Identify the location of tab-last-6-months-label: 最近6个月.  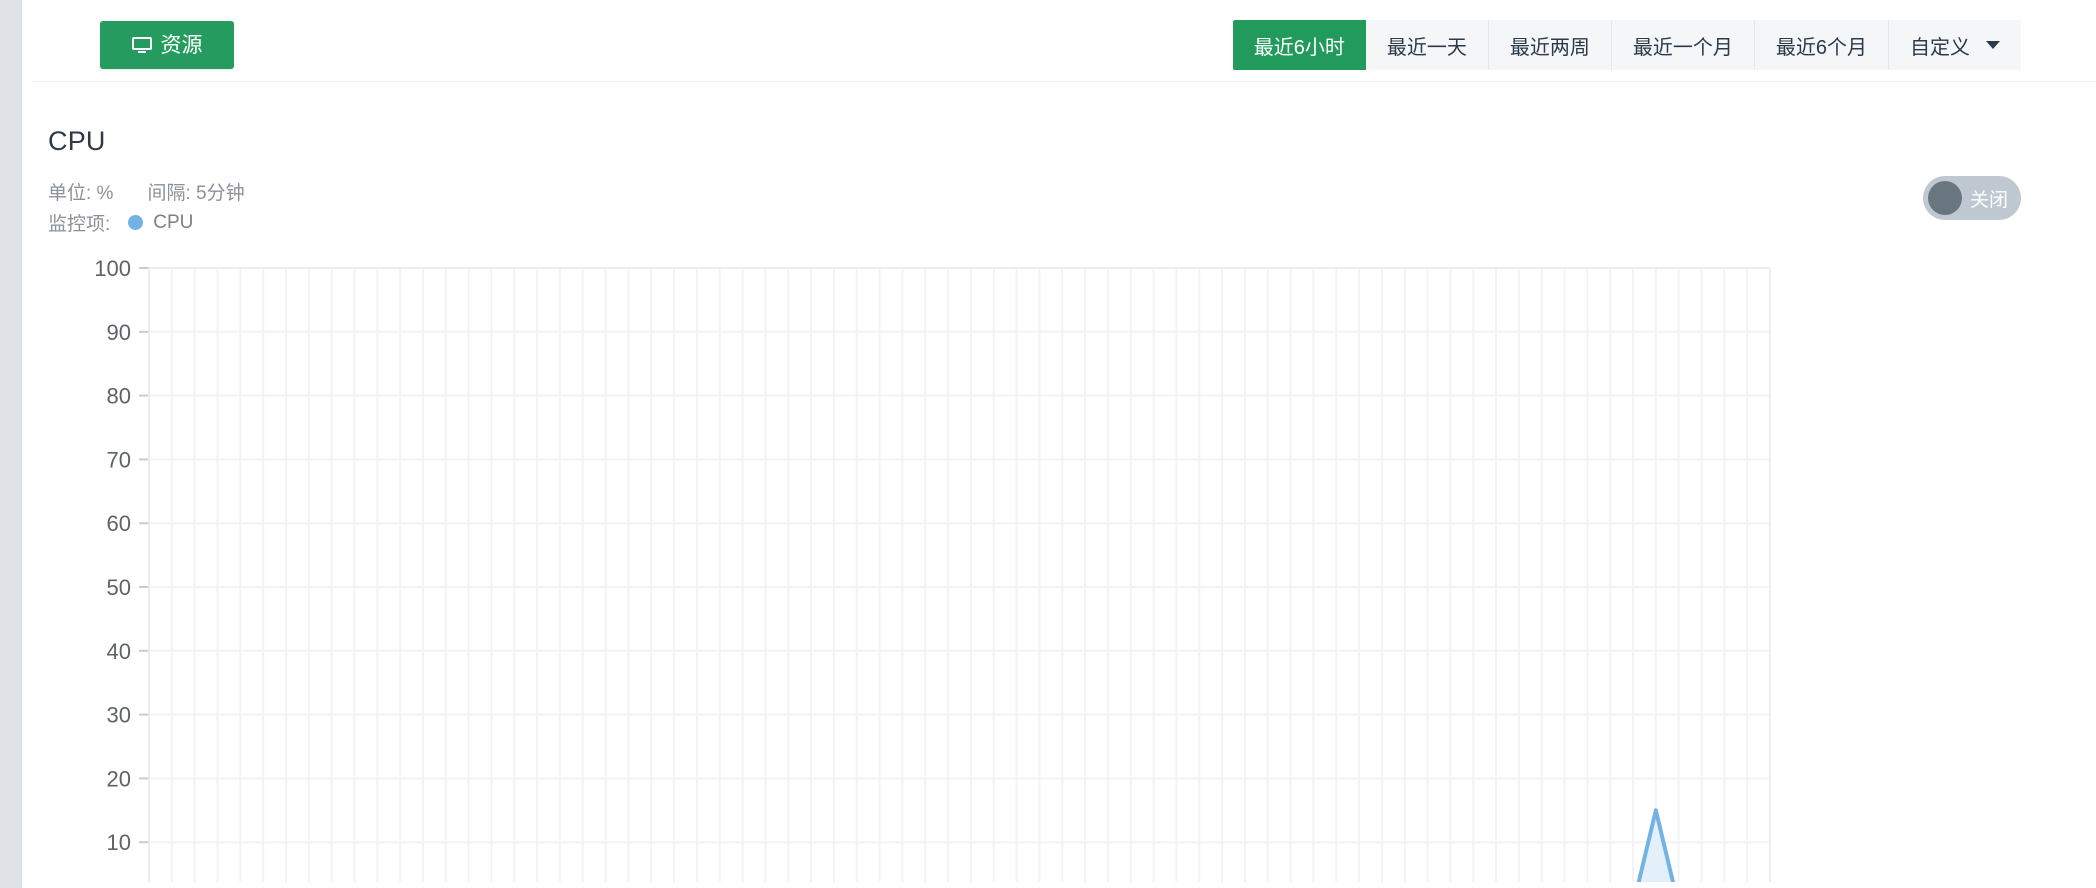
(1821, 47).